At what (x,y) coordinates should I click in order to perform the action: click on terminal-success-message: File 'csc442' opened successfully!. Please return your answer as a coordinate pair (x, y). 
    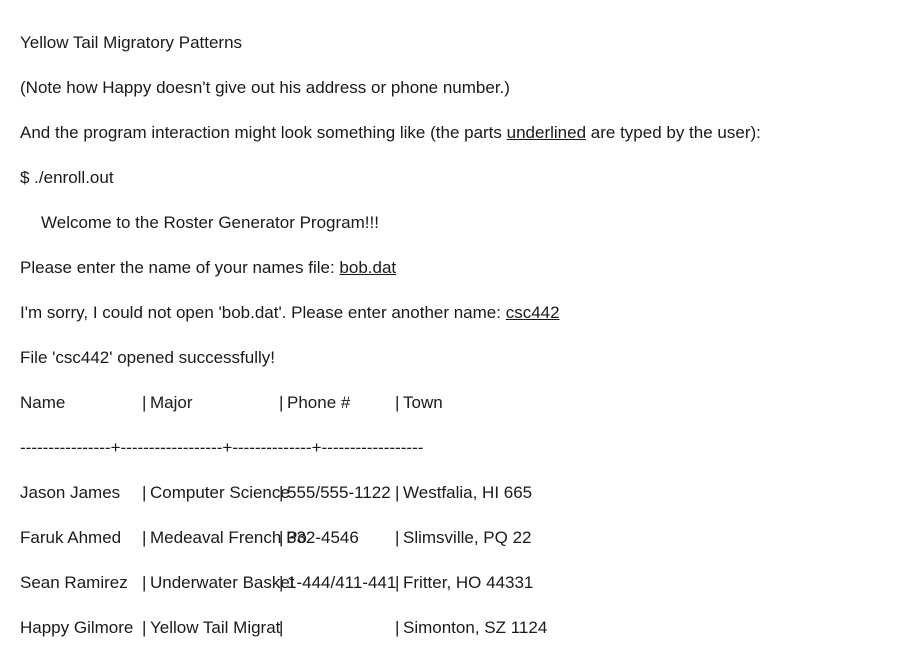
    Looking at the image, I should click on (148, 357).